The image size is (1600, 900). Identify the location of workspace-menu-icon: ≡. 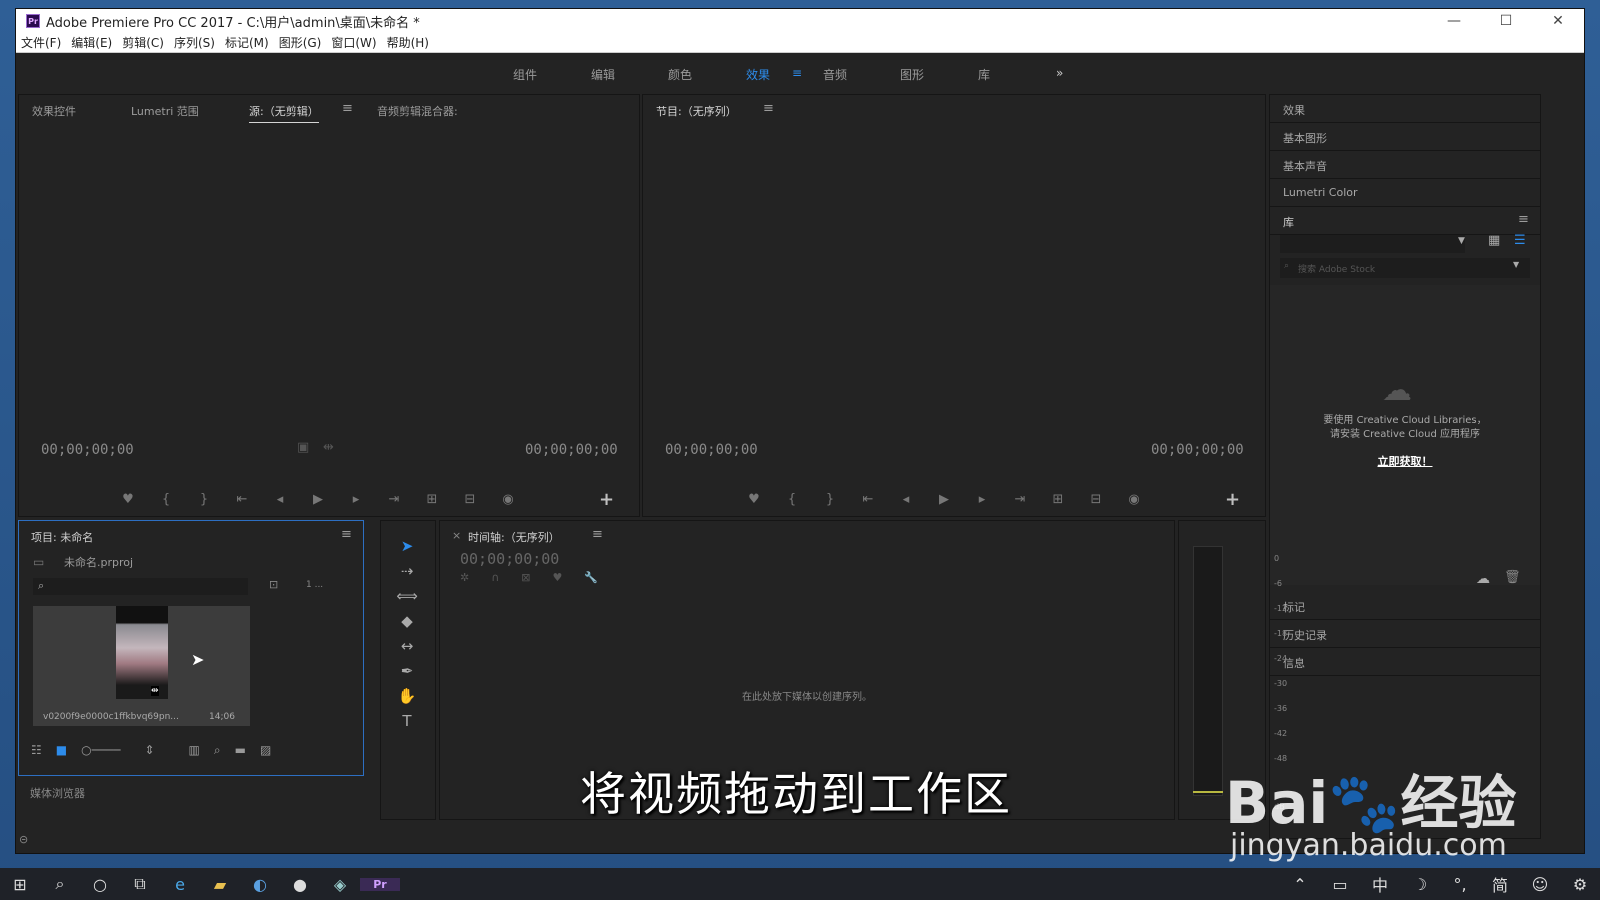
(797, 73).